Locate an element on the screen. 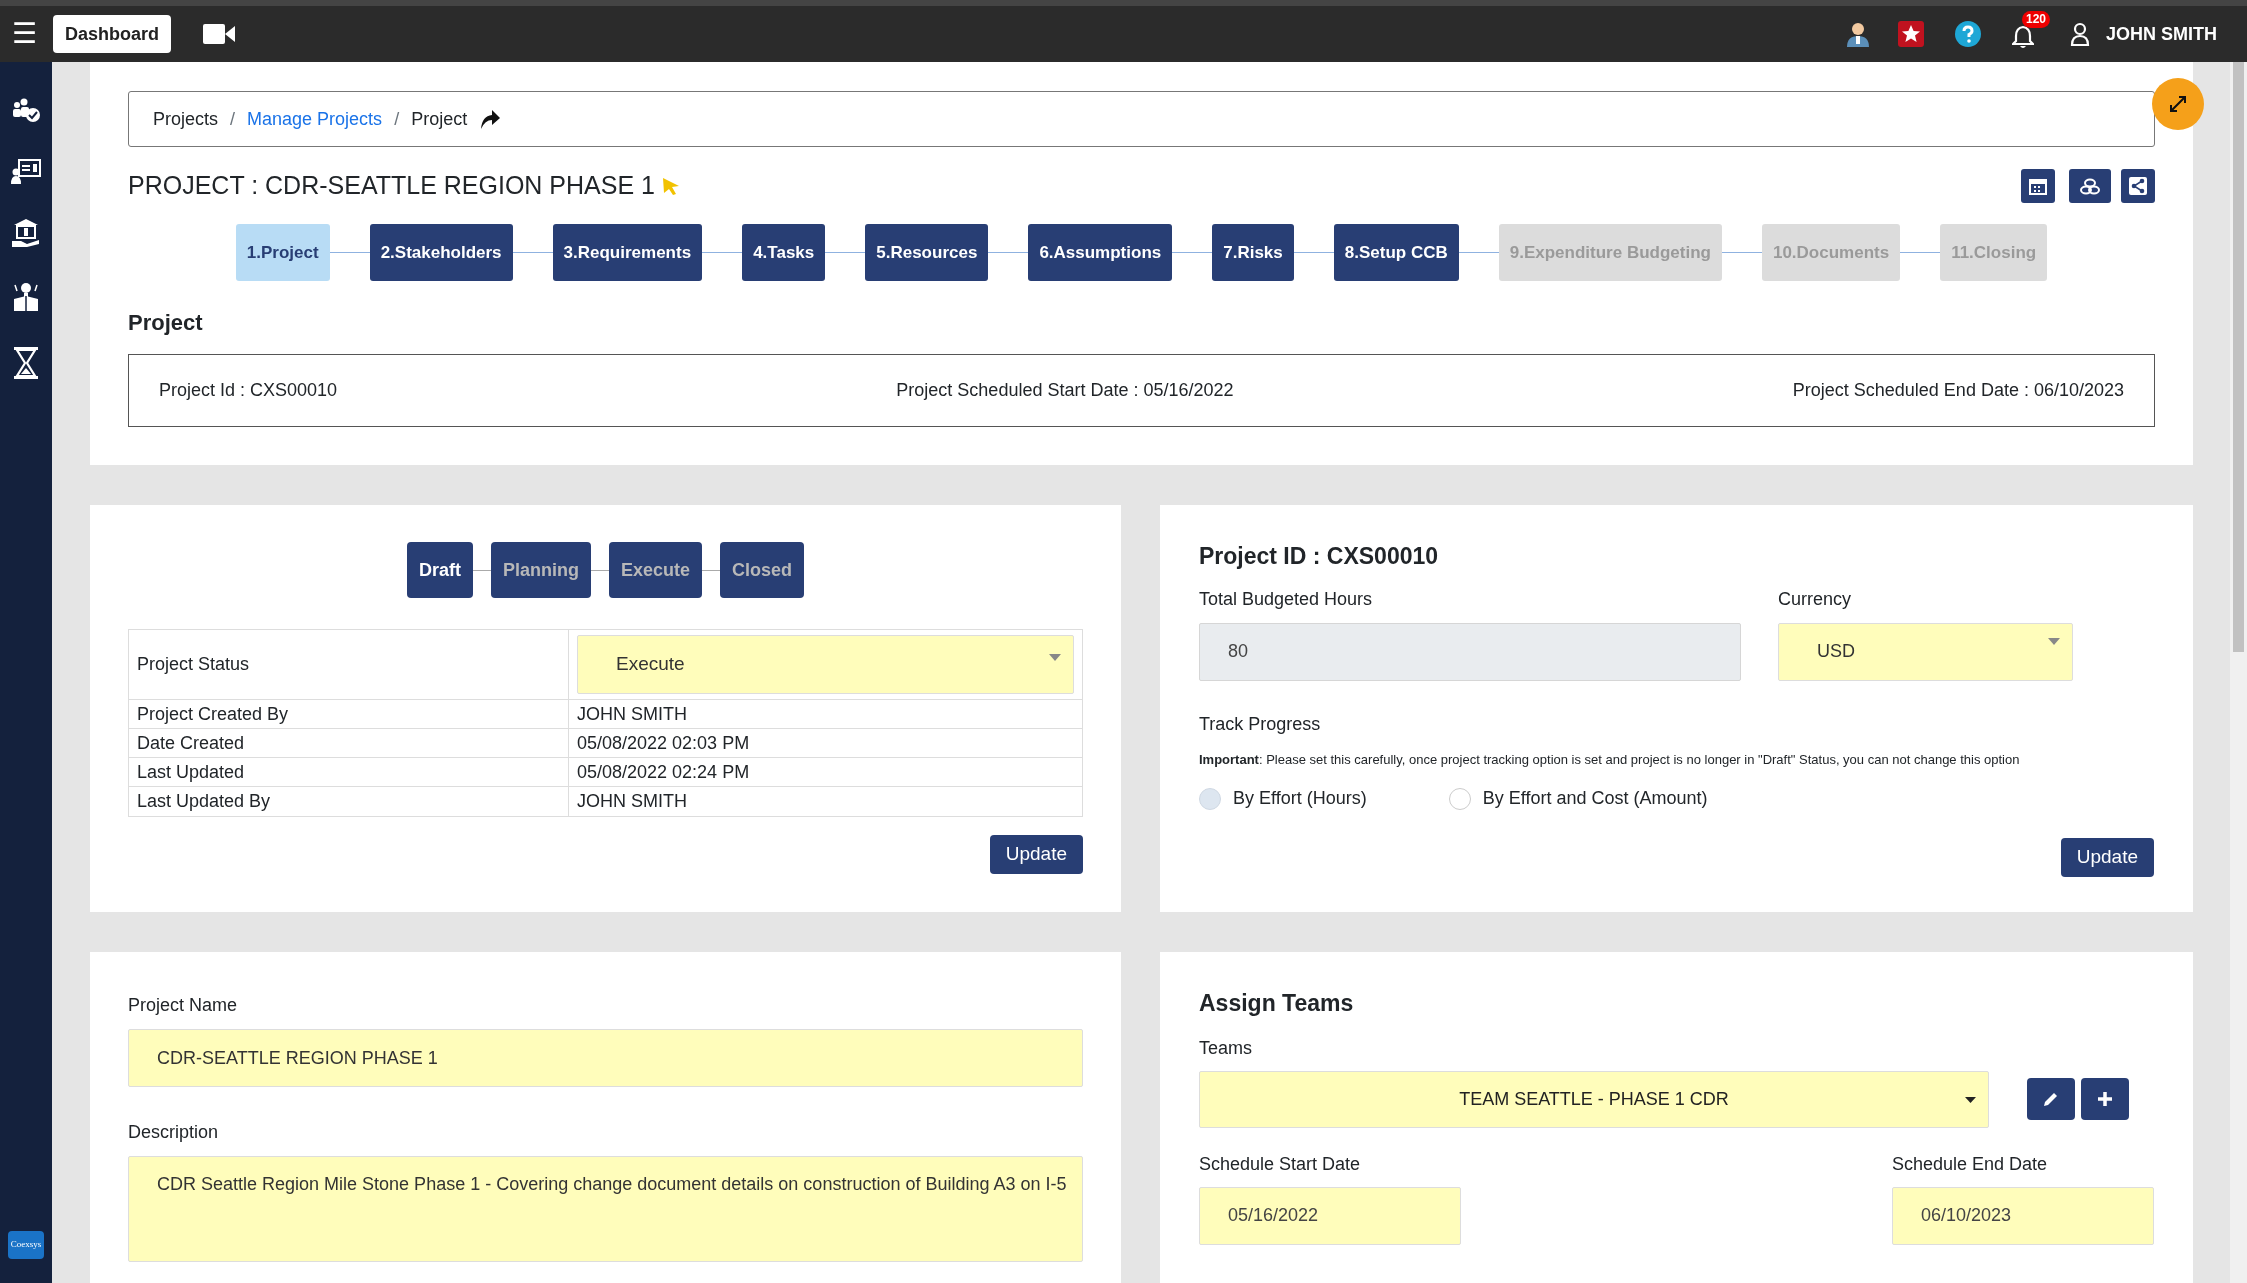 This screenshot has width=2247, height=1283. team-icon is located at coordinates (26, 110).